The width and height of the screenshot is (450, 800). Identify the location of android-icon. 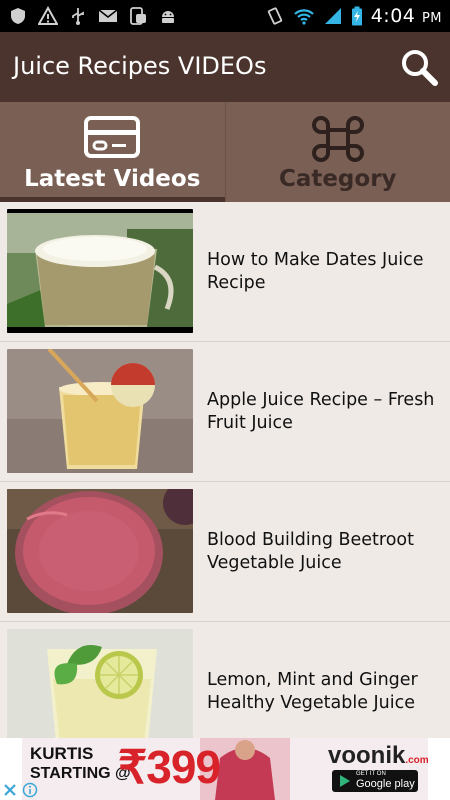
(168, 17).